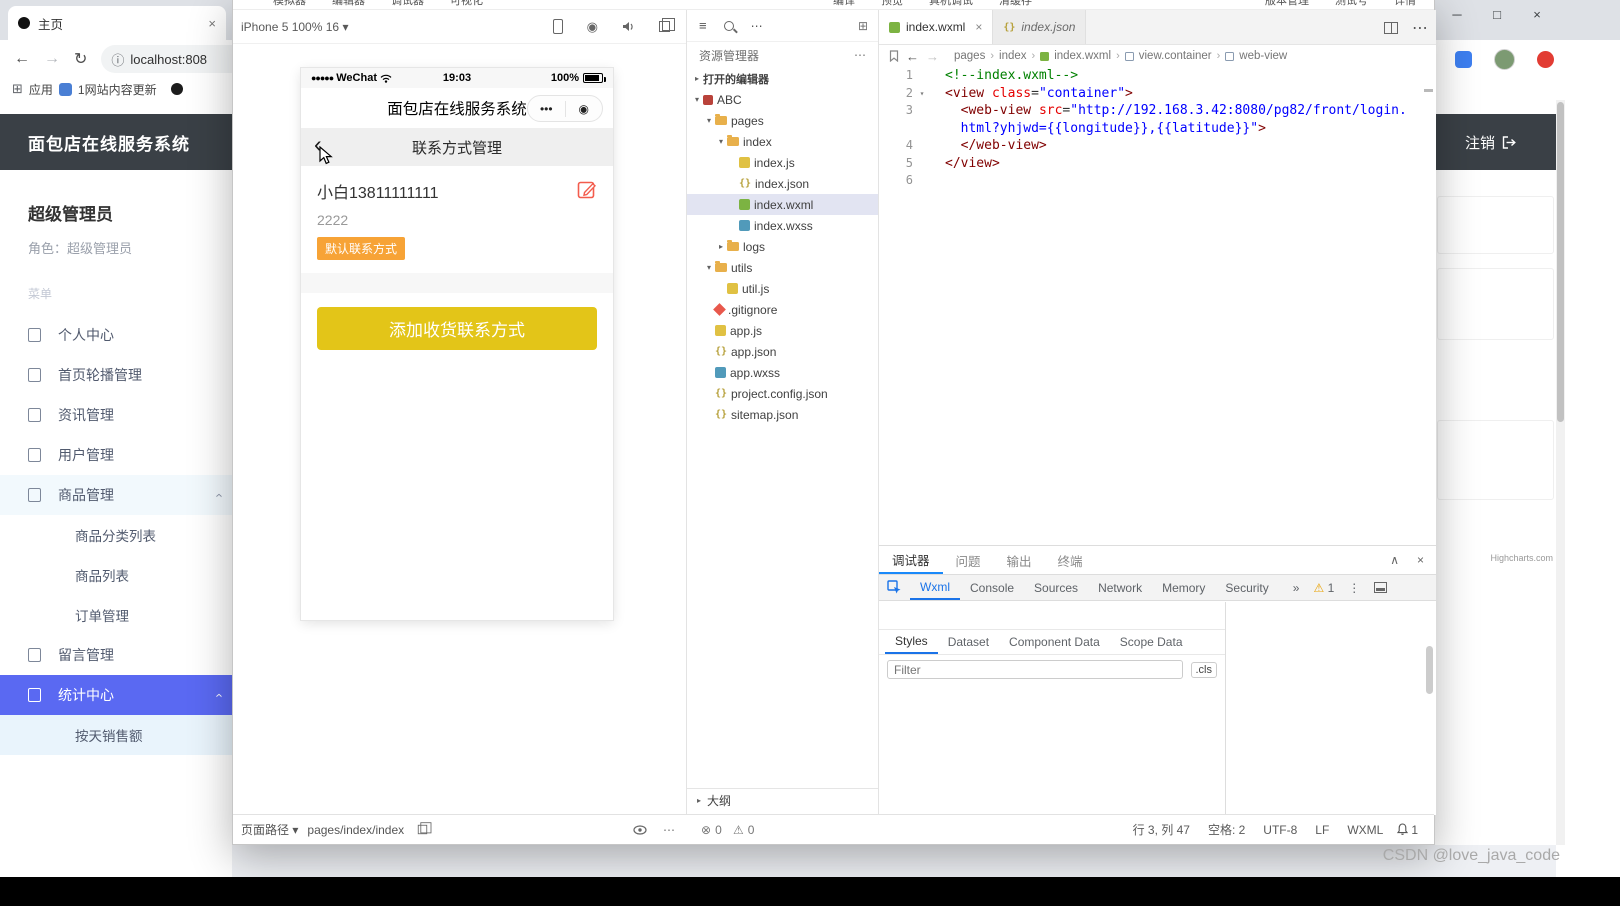  I want to click on more-icon: •••, so click(546, 109).